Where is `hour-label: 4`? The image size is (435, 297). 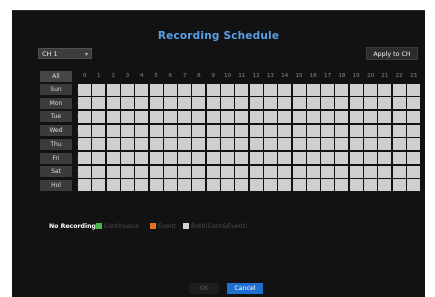 hour-label: 4 is located at coordinates (141, 76).